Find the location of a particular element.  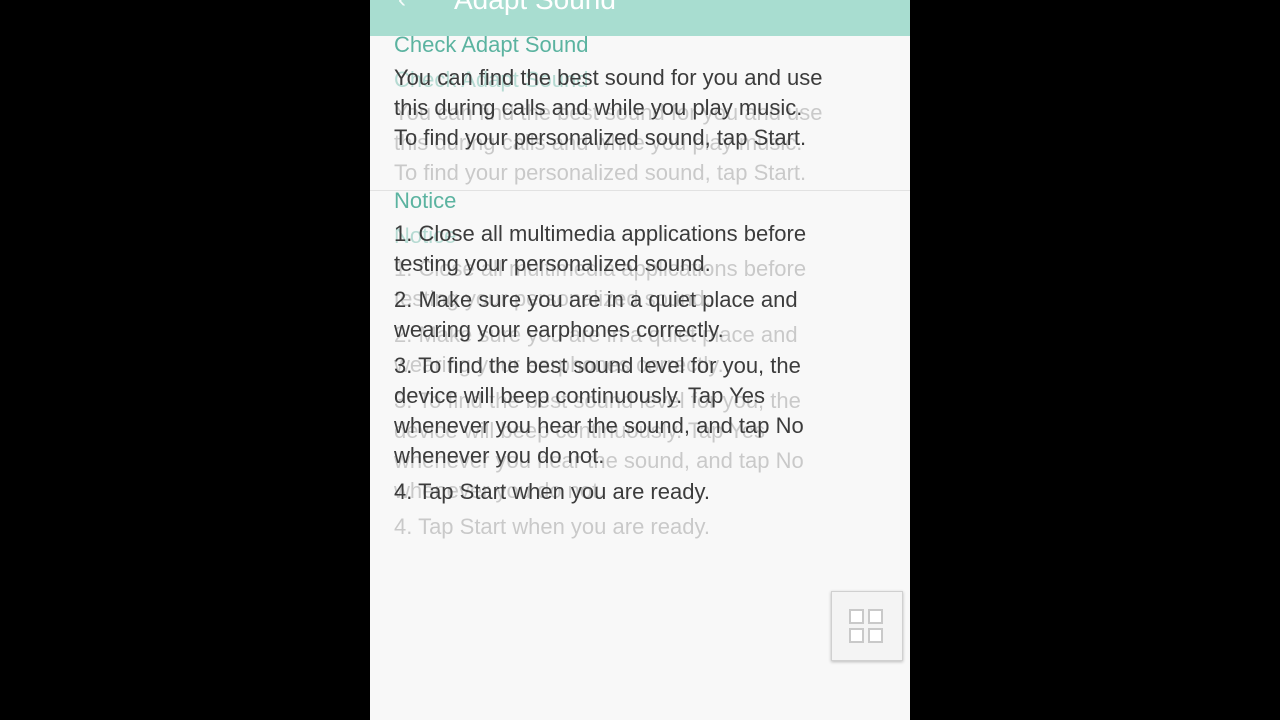

multi-window-button is located at coordinates (867, 626).